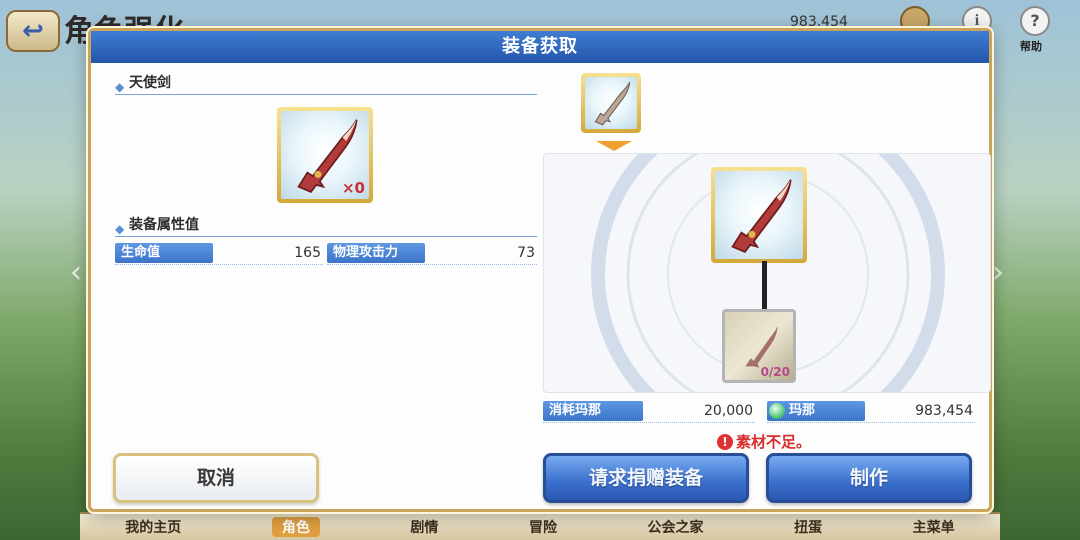 The width and height of the screenshot is (1080, 540). I want to click on item-quantity: ×0, so click(353, 188).